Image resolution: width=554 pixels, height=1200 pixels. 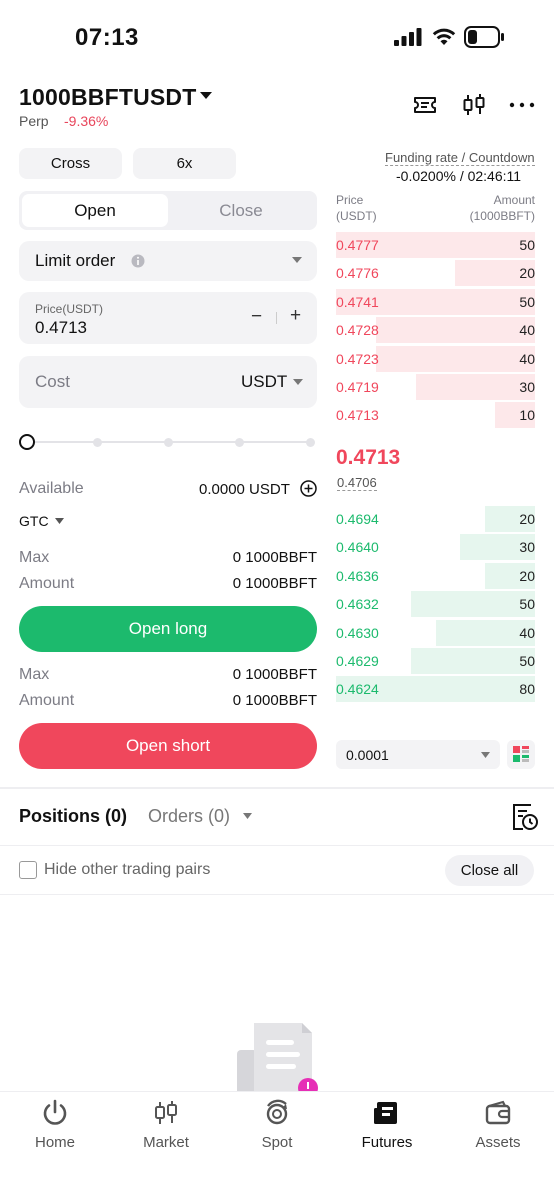 What do you see at coordinates (28, 870) in the screenshot?
I see `hide-pairs-checkbox` at bounding box center [28, 870].